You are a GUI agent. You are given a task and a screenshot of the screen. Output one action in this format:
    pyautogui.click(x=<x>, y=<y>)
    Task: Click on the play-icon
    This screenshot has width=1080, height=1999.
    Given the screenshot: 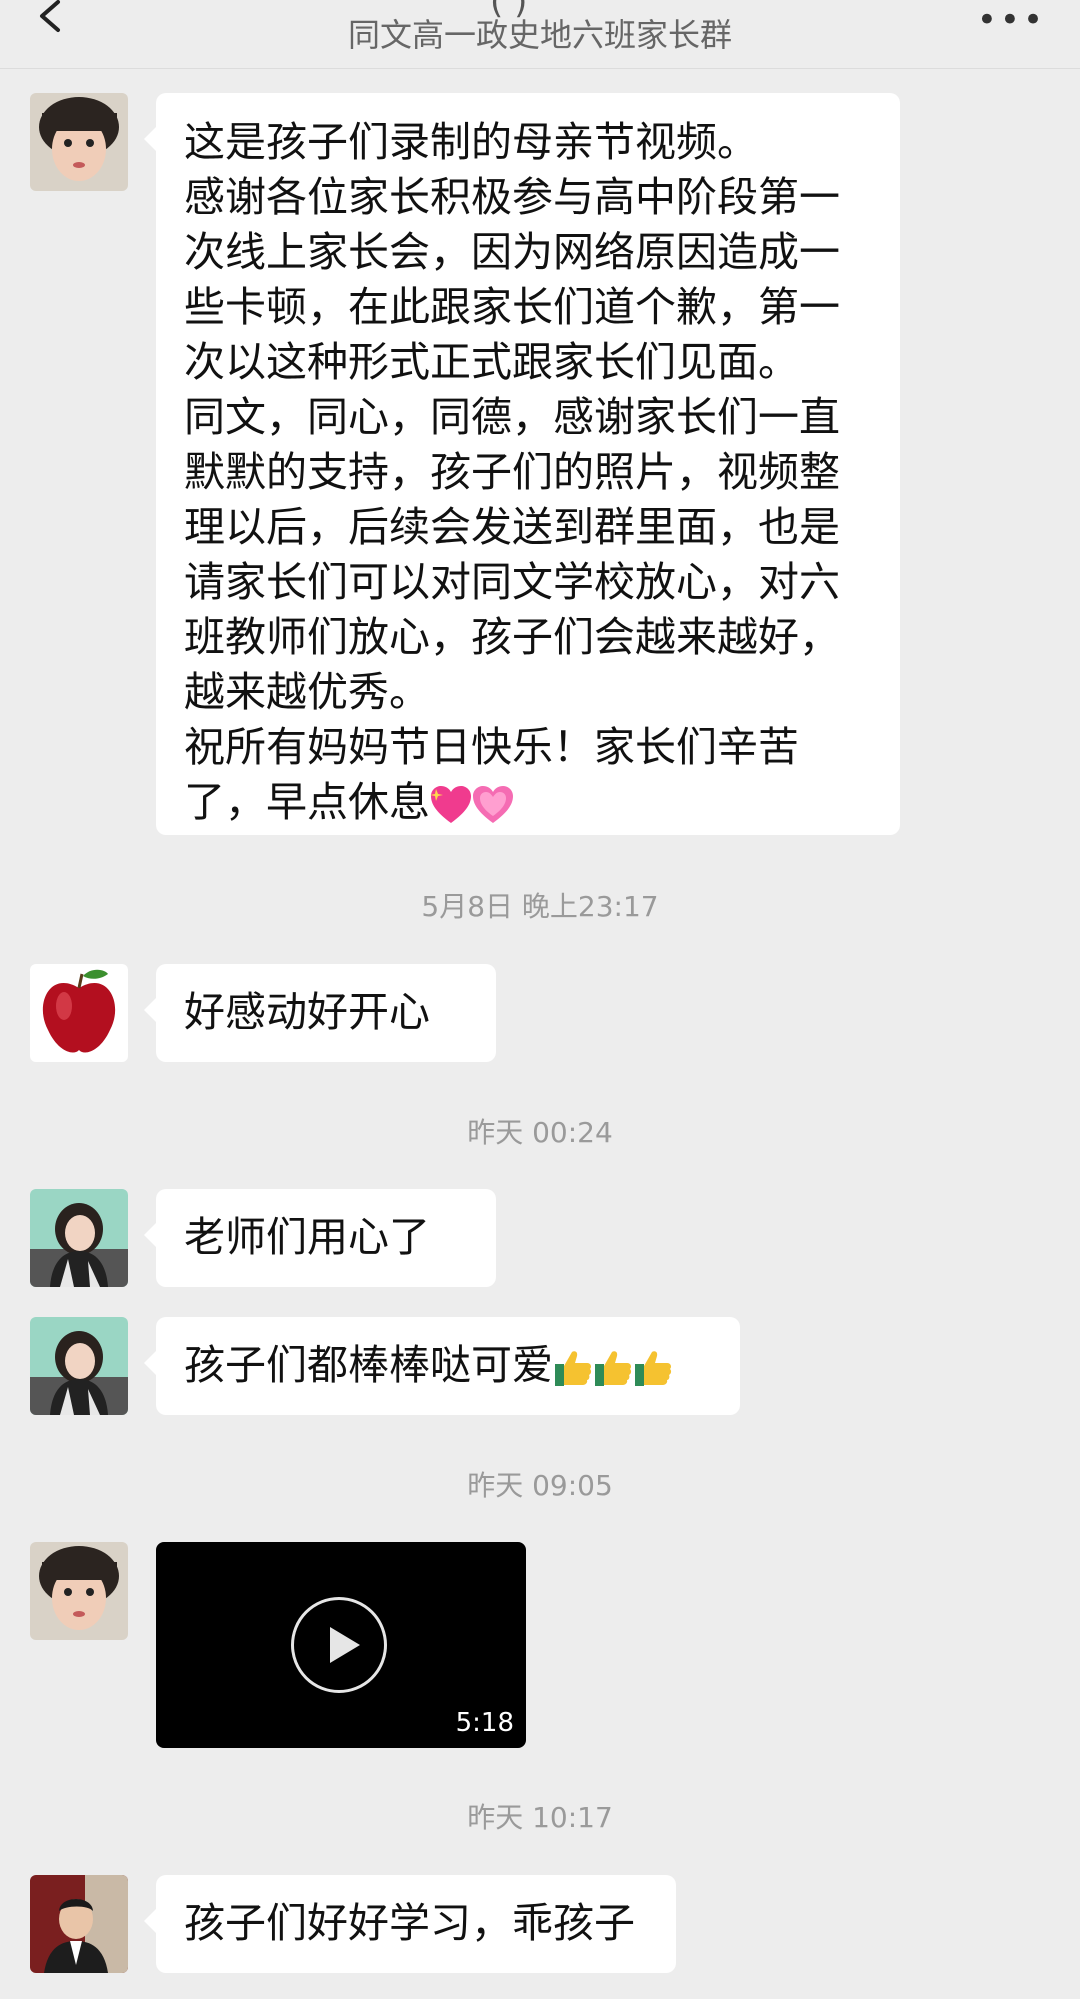 What is the action you would take?
    pyautogui.click(x=339, y=1645)
    